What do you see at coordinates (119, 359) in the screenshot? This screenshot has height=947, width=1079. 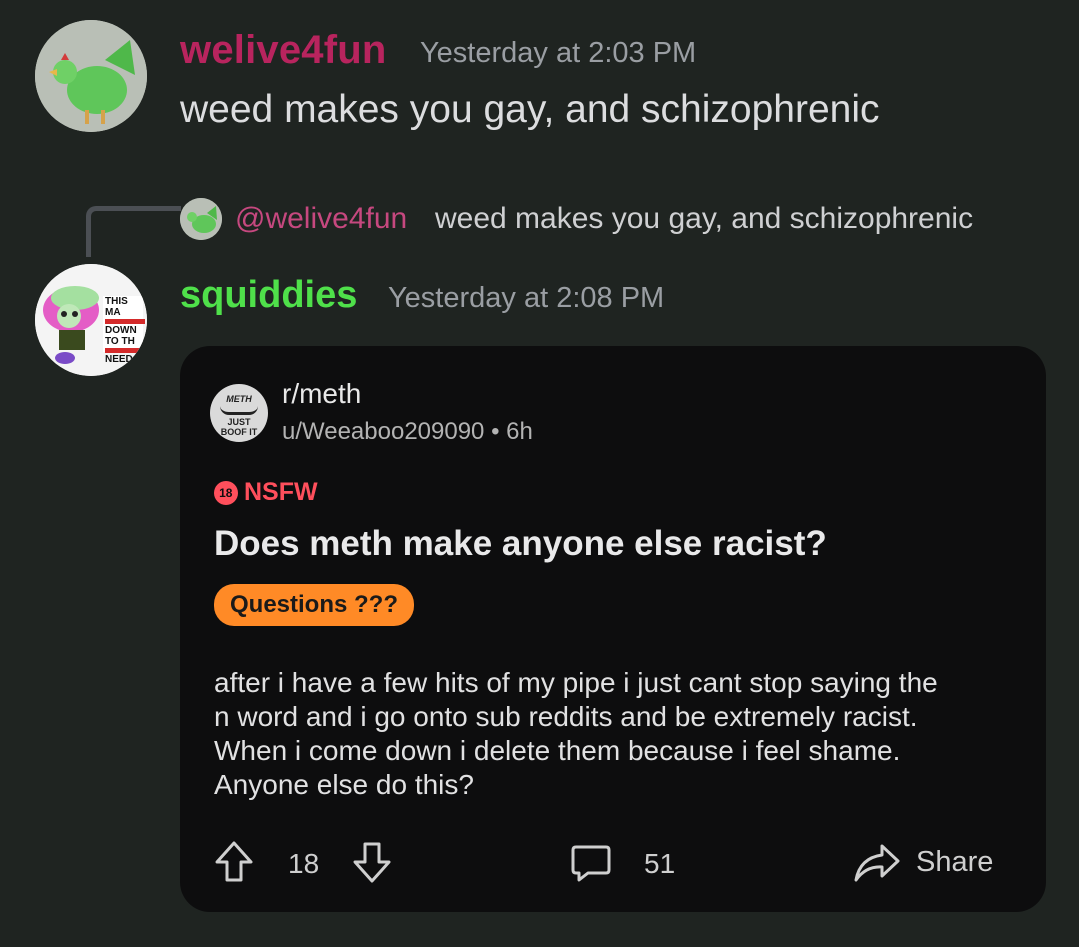 I see `avatar-caption-4: NEED` at bounding box center [119, 359].